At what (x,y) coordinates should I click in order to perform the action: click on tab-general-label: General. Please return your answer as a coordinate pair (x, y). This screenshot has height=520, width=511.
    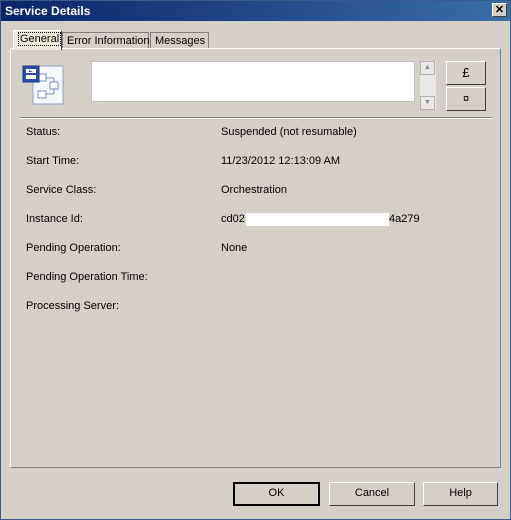
    Looking at the image, I should click on (40, 39).